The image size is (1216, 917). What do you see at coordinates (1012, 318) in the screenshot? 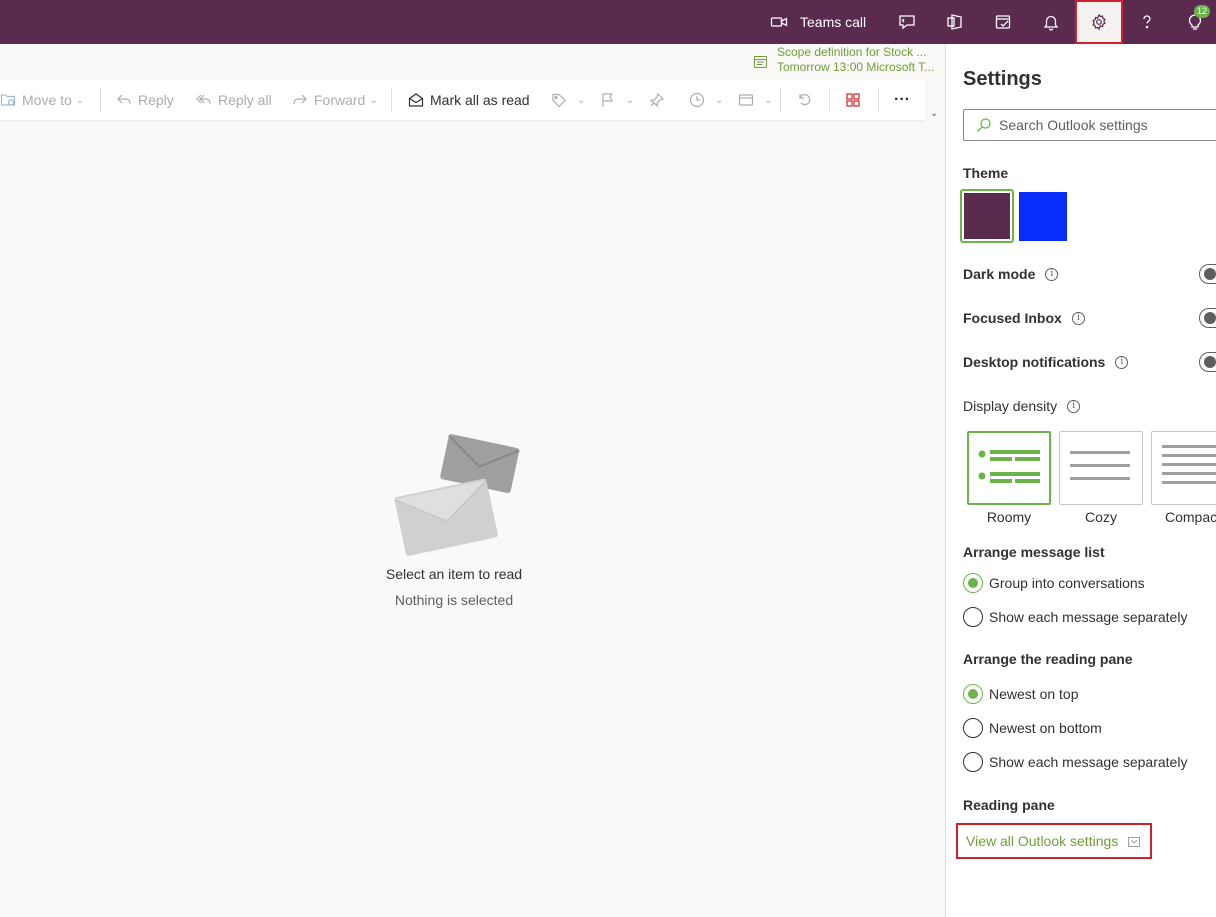
I see `focused-inbox-label: Focused Inbox` at bounding box center [1012, 318].